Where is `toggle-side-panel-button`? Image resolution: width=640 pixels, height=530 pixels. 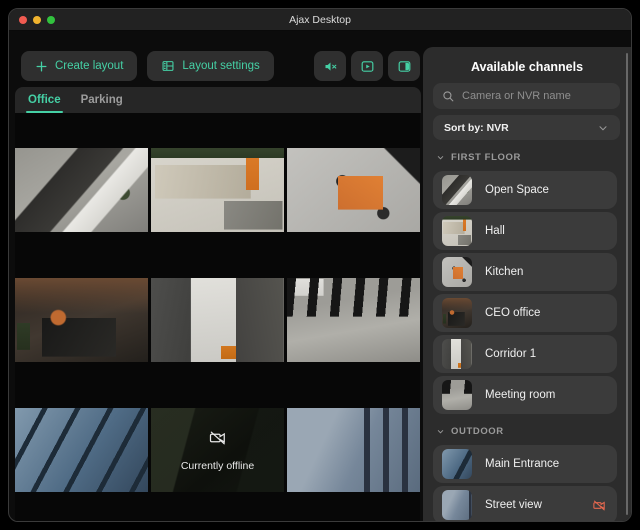 toggle-side-panel-button is located at coordinates (404, 66).